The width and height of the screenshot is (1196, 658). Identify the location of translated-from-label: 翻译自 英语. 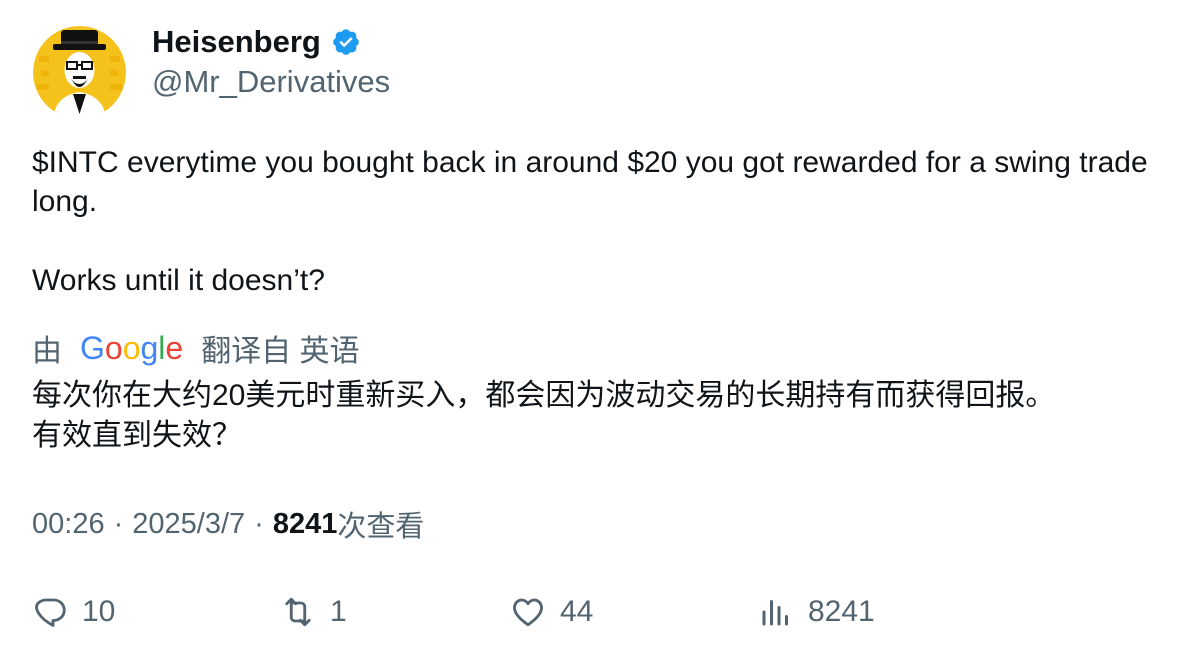
(280, 351).